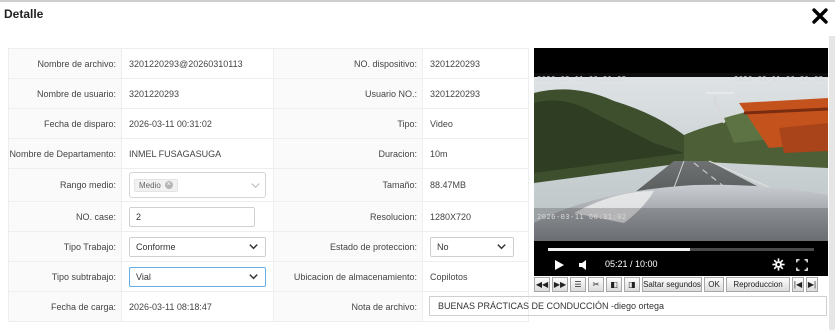 This screenshot has width=835, height=330. I want to click on department-label: Nombre de Departamento:, so click(65, 153).